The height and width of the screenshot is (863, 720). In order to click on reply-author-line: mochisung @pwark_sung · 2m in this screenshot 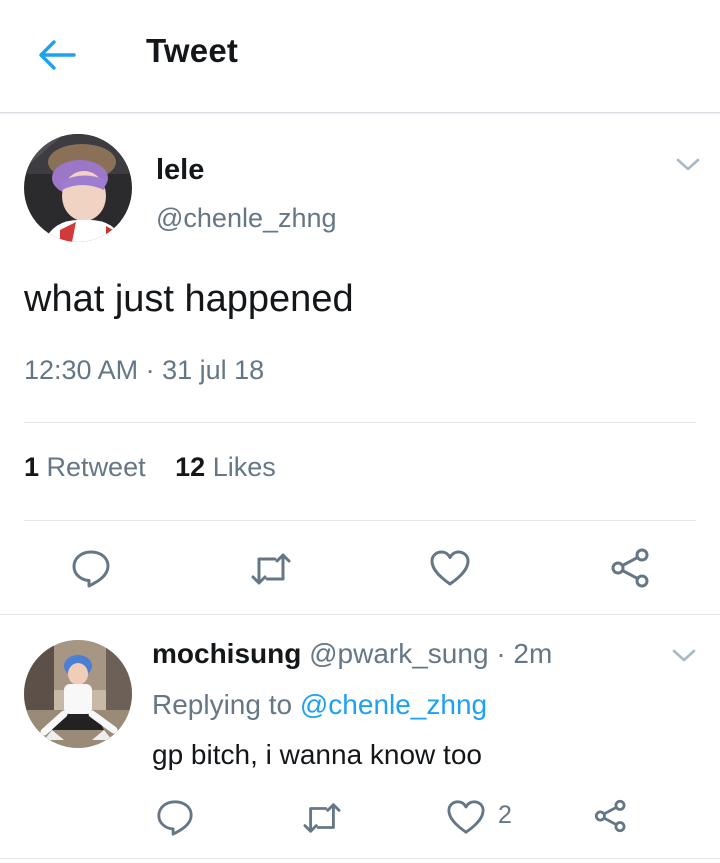, I will do `click(352, 654)`.